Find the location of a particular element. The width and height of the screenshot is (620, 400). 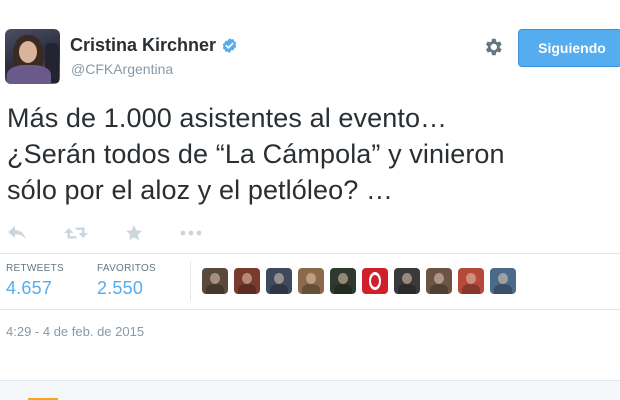

reply-box-strip is located at coordinates (310, 390).